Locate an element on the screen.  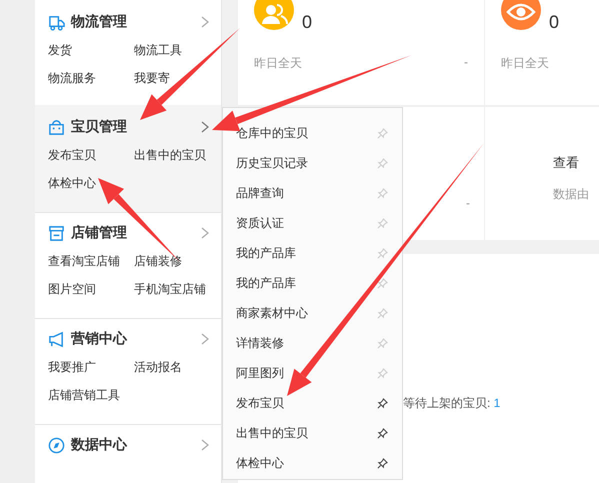
flyout-item: 阿里图列 is located at coordinates (260, 373).